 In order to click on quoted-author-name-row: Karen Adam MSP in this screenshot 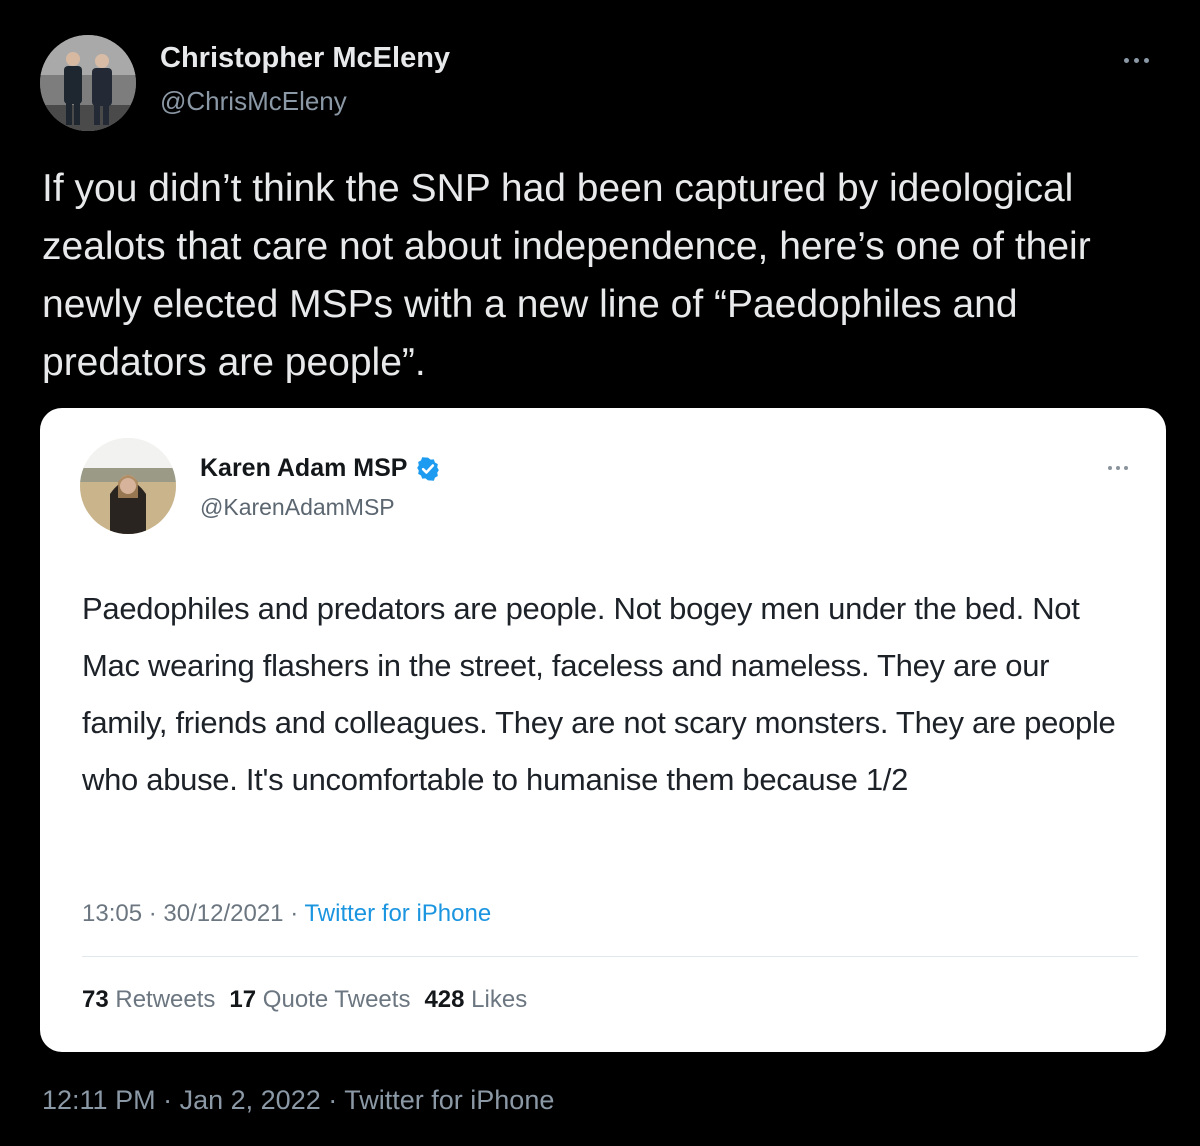, I will do `click(320, 468)`.